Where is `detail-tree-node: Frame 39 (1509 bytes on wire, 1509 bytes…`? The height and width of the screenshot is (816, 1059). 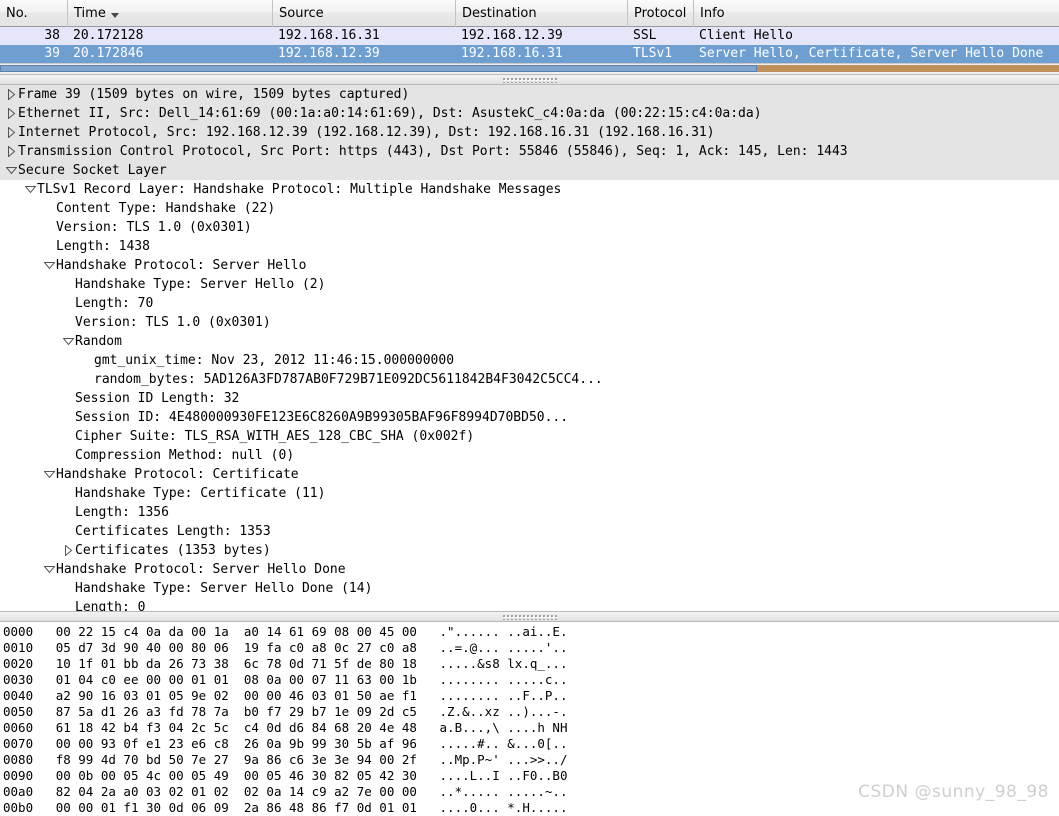
detail-tree-node: Frame 39 (1509 bytes on wire, 1509 bytes… is located at coordinates (529, 94).